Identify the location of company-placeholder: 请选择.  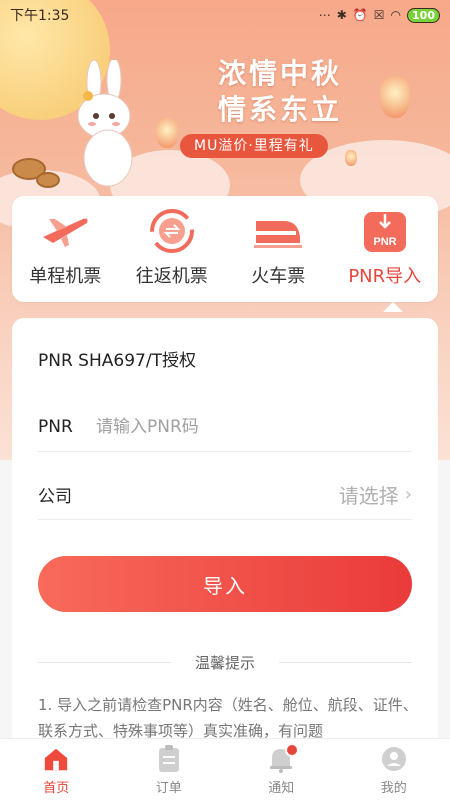
(368, 496).